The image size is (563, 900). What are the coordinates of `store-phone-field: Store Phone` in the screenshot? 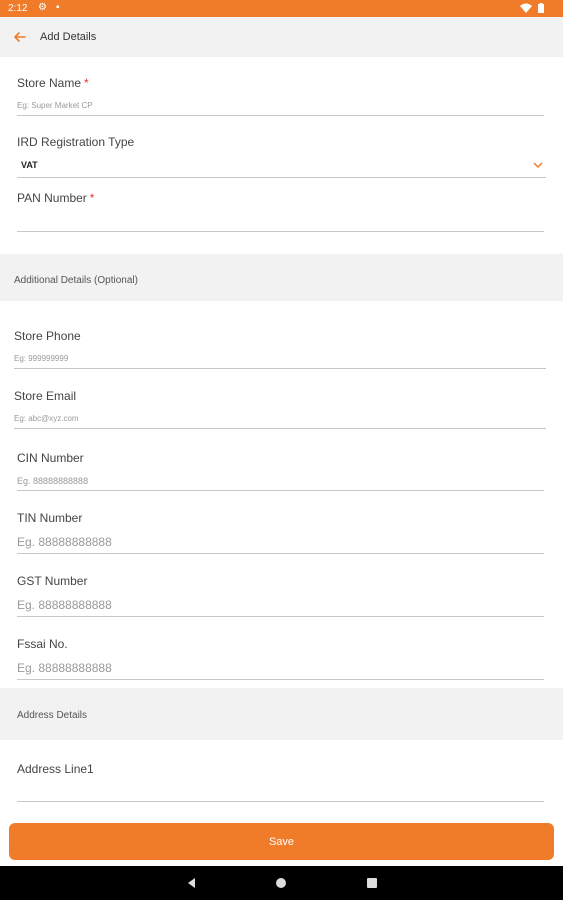 It's located at (280, 349).